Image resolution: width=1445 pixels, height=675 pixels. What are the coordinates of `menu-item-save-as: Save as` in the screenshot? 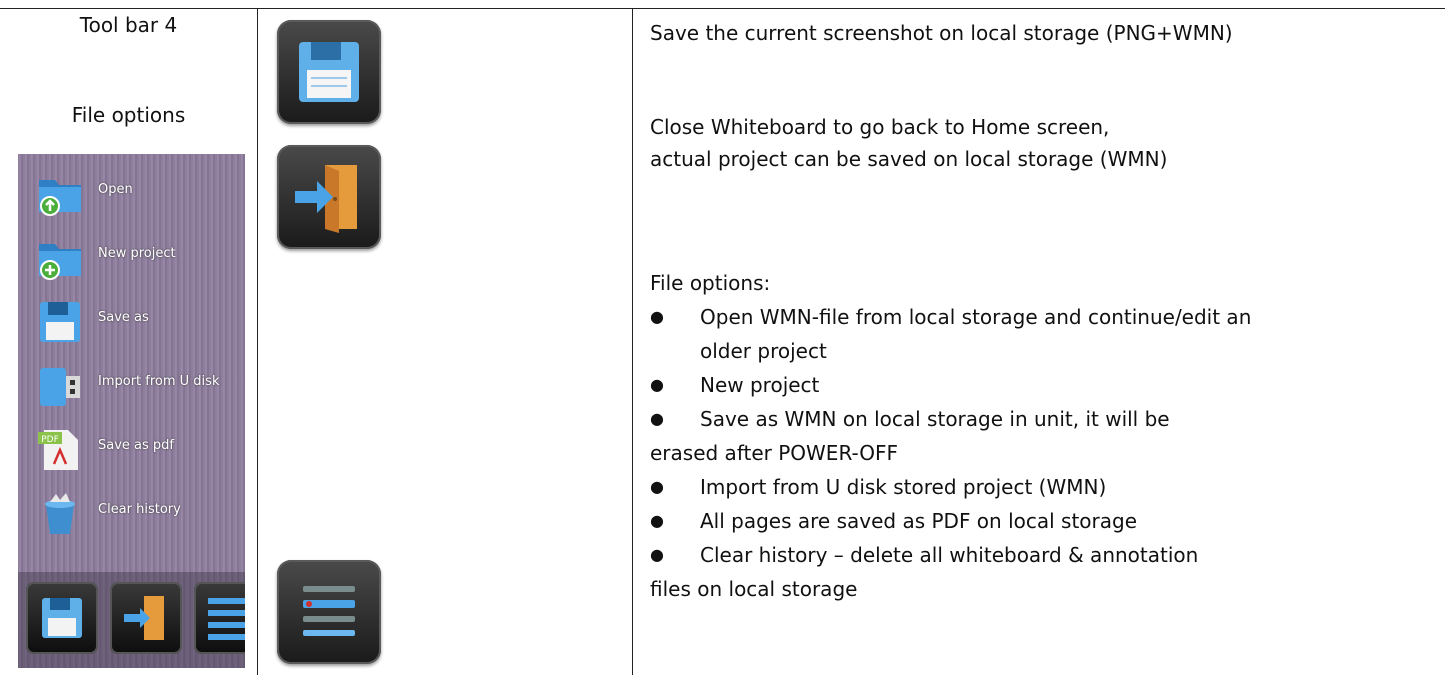 It's located at (131, 324).